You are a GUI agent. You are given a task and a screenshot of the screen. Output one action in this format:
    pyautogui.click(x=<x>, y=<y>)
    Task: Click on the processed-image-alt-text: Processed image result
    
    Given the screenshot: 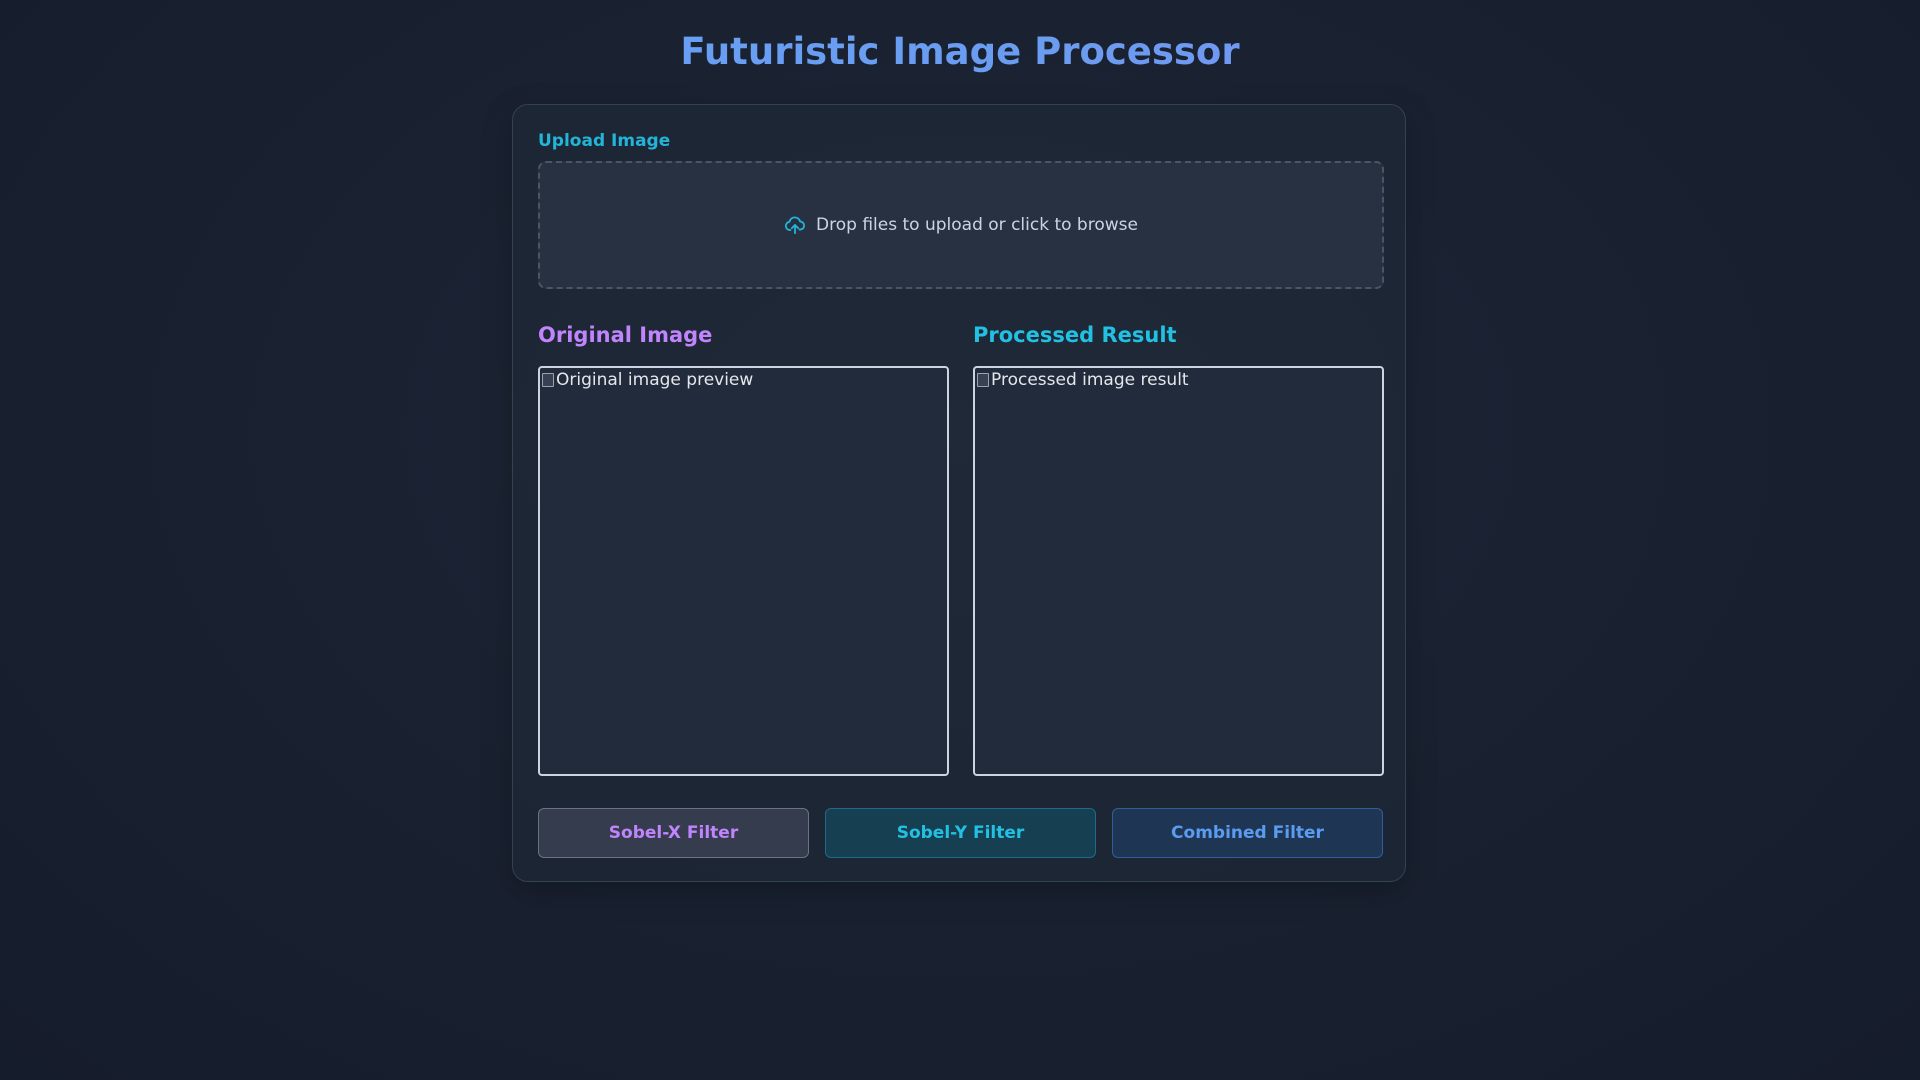 What is the action you would take?
    pyautogui.click(x=1090, y=380)
    